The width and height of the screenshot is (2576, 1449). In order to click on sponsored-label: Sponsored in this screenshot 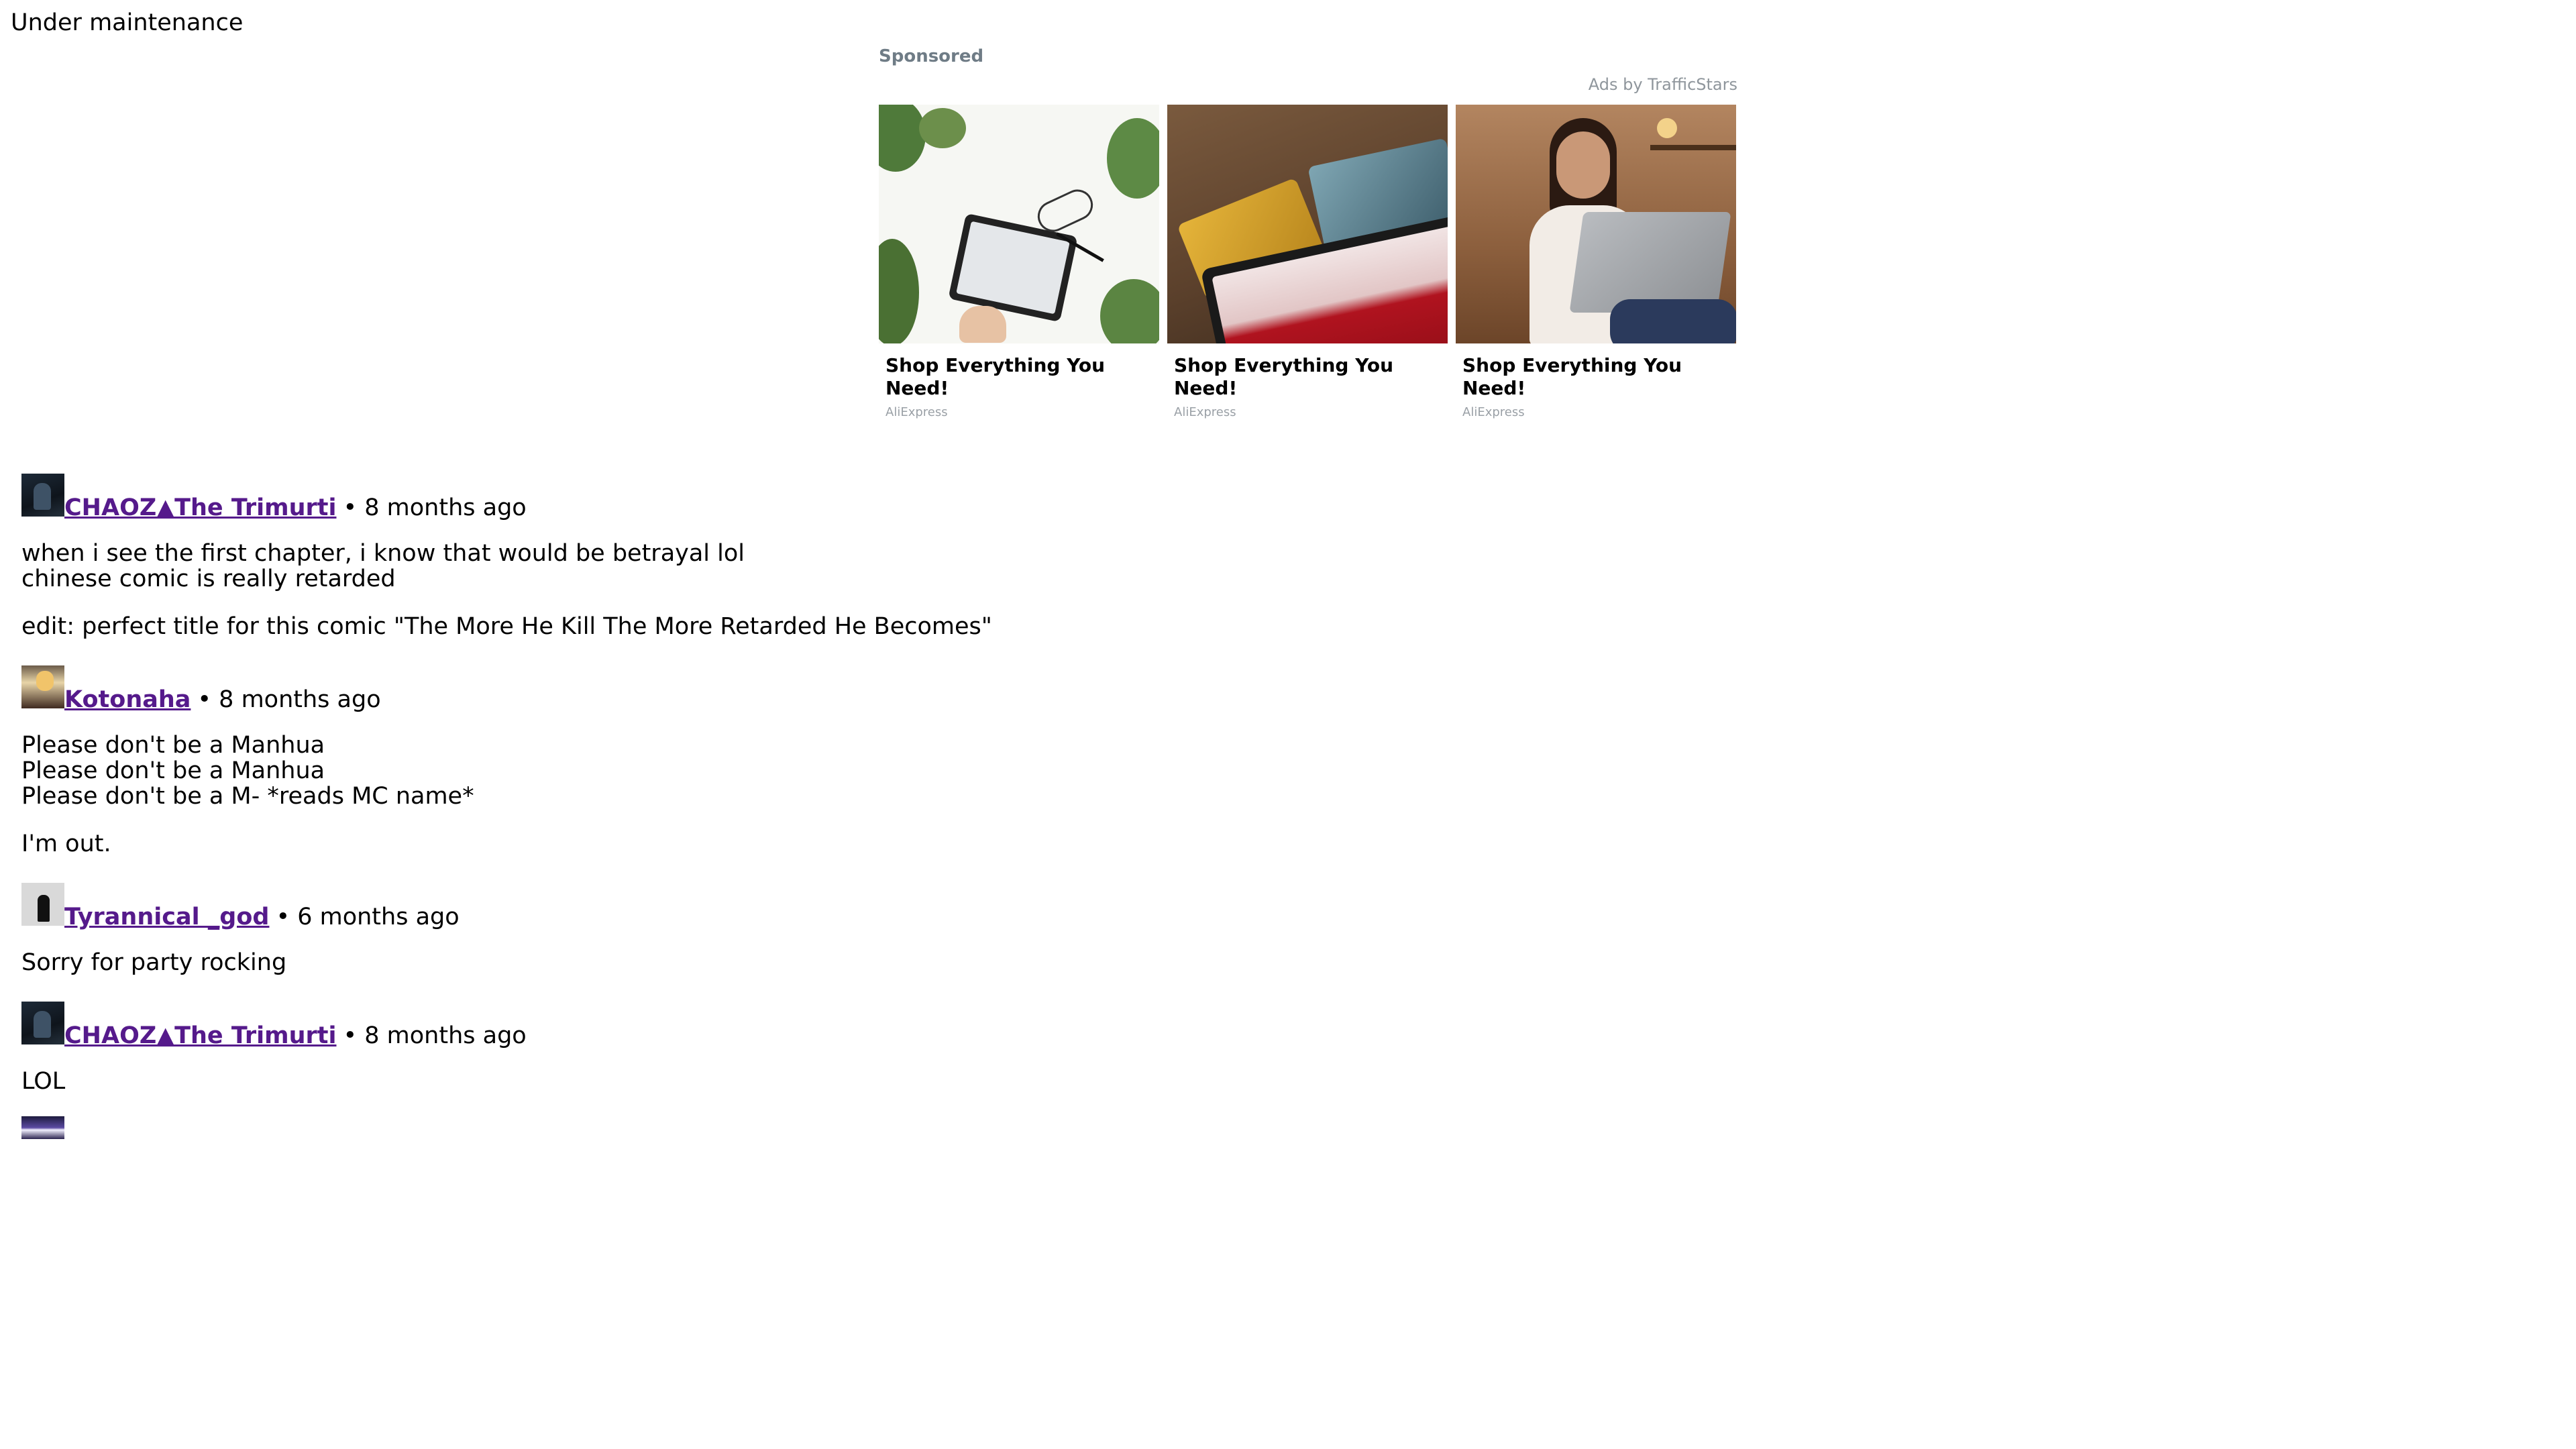, I will do `click(931, 56)`.